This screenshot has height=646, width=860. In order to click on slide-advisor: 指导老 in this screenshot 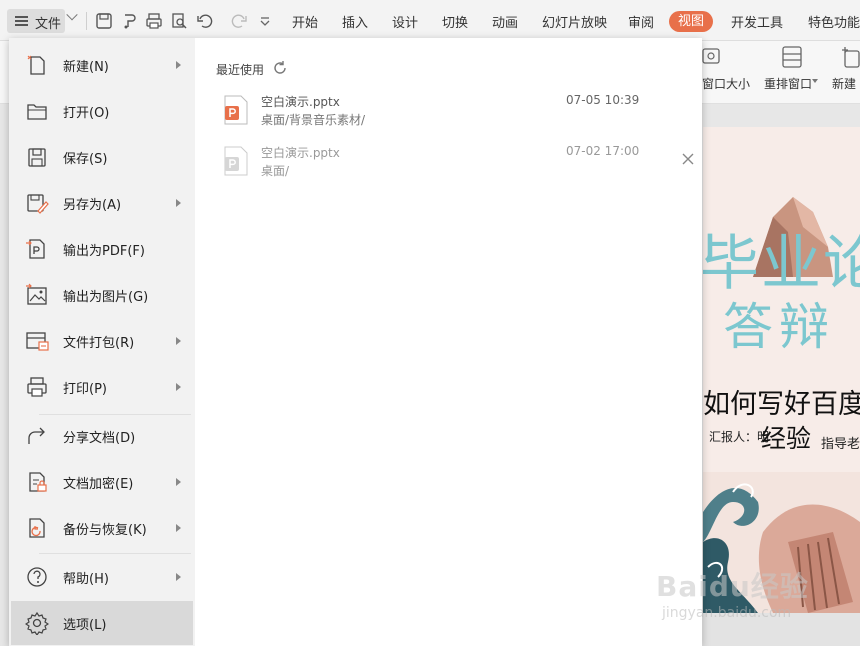, I will do `click(840, 444)`.